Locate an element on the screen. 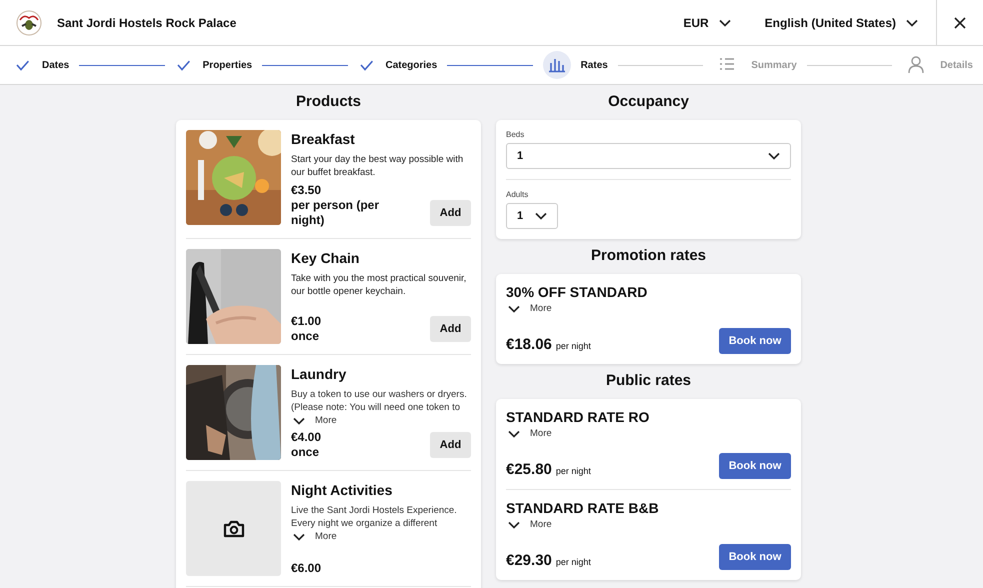 The height and width of the screenshot is (588, 983). rate-price: €29.30 is located at coordinates (529, 560).